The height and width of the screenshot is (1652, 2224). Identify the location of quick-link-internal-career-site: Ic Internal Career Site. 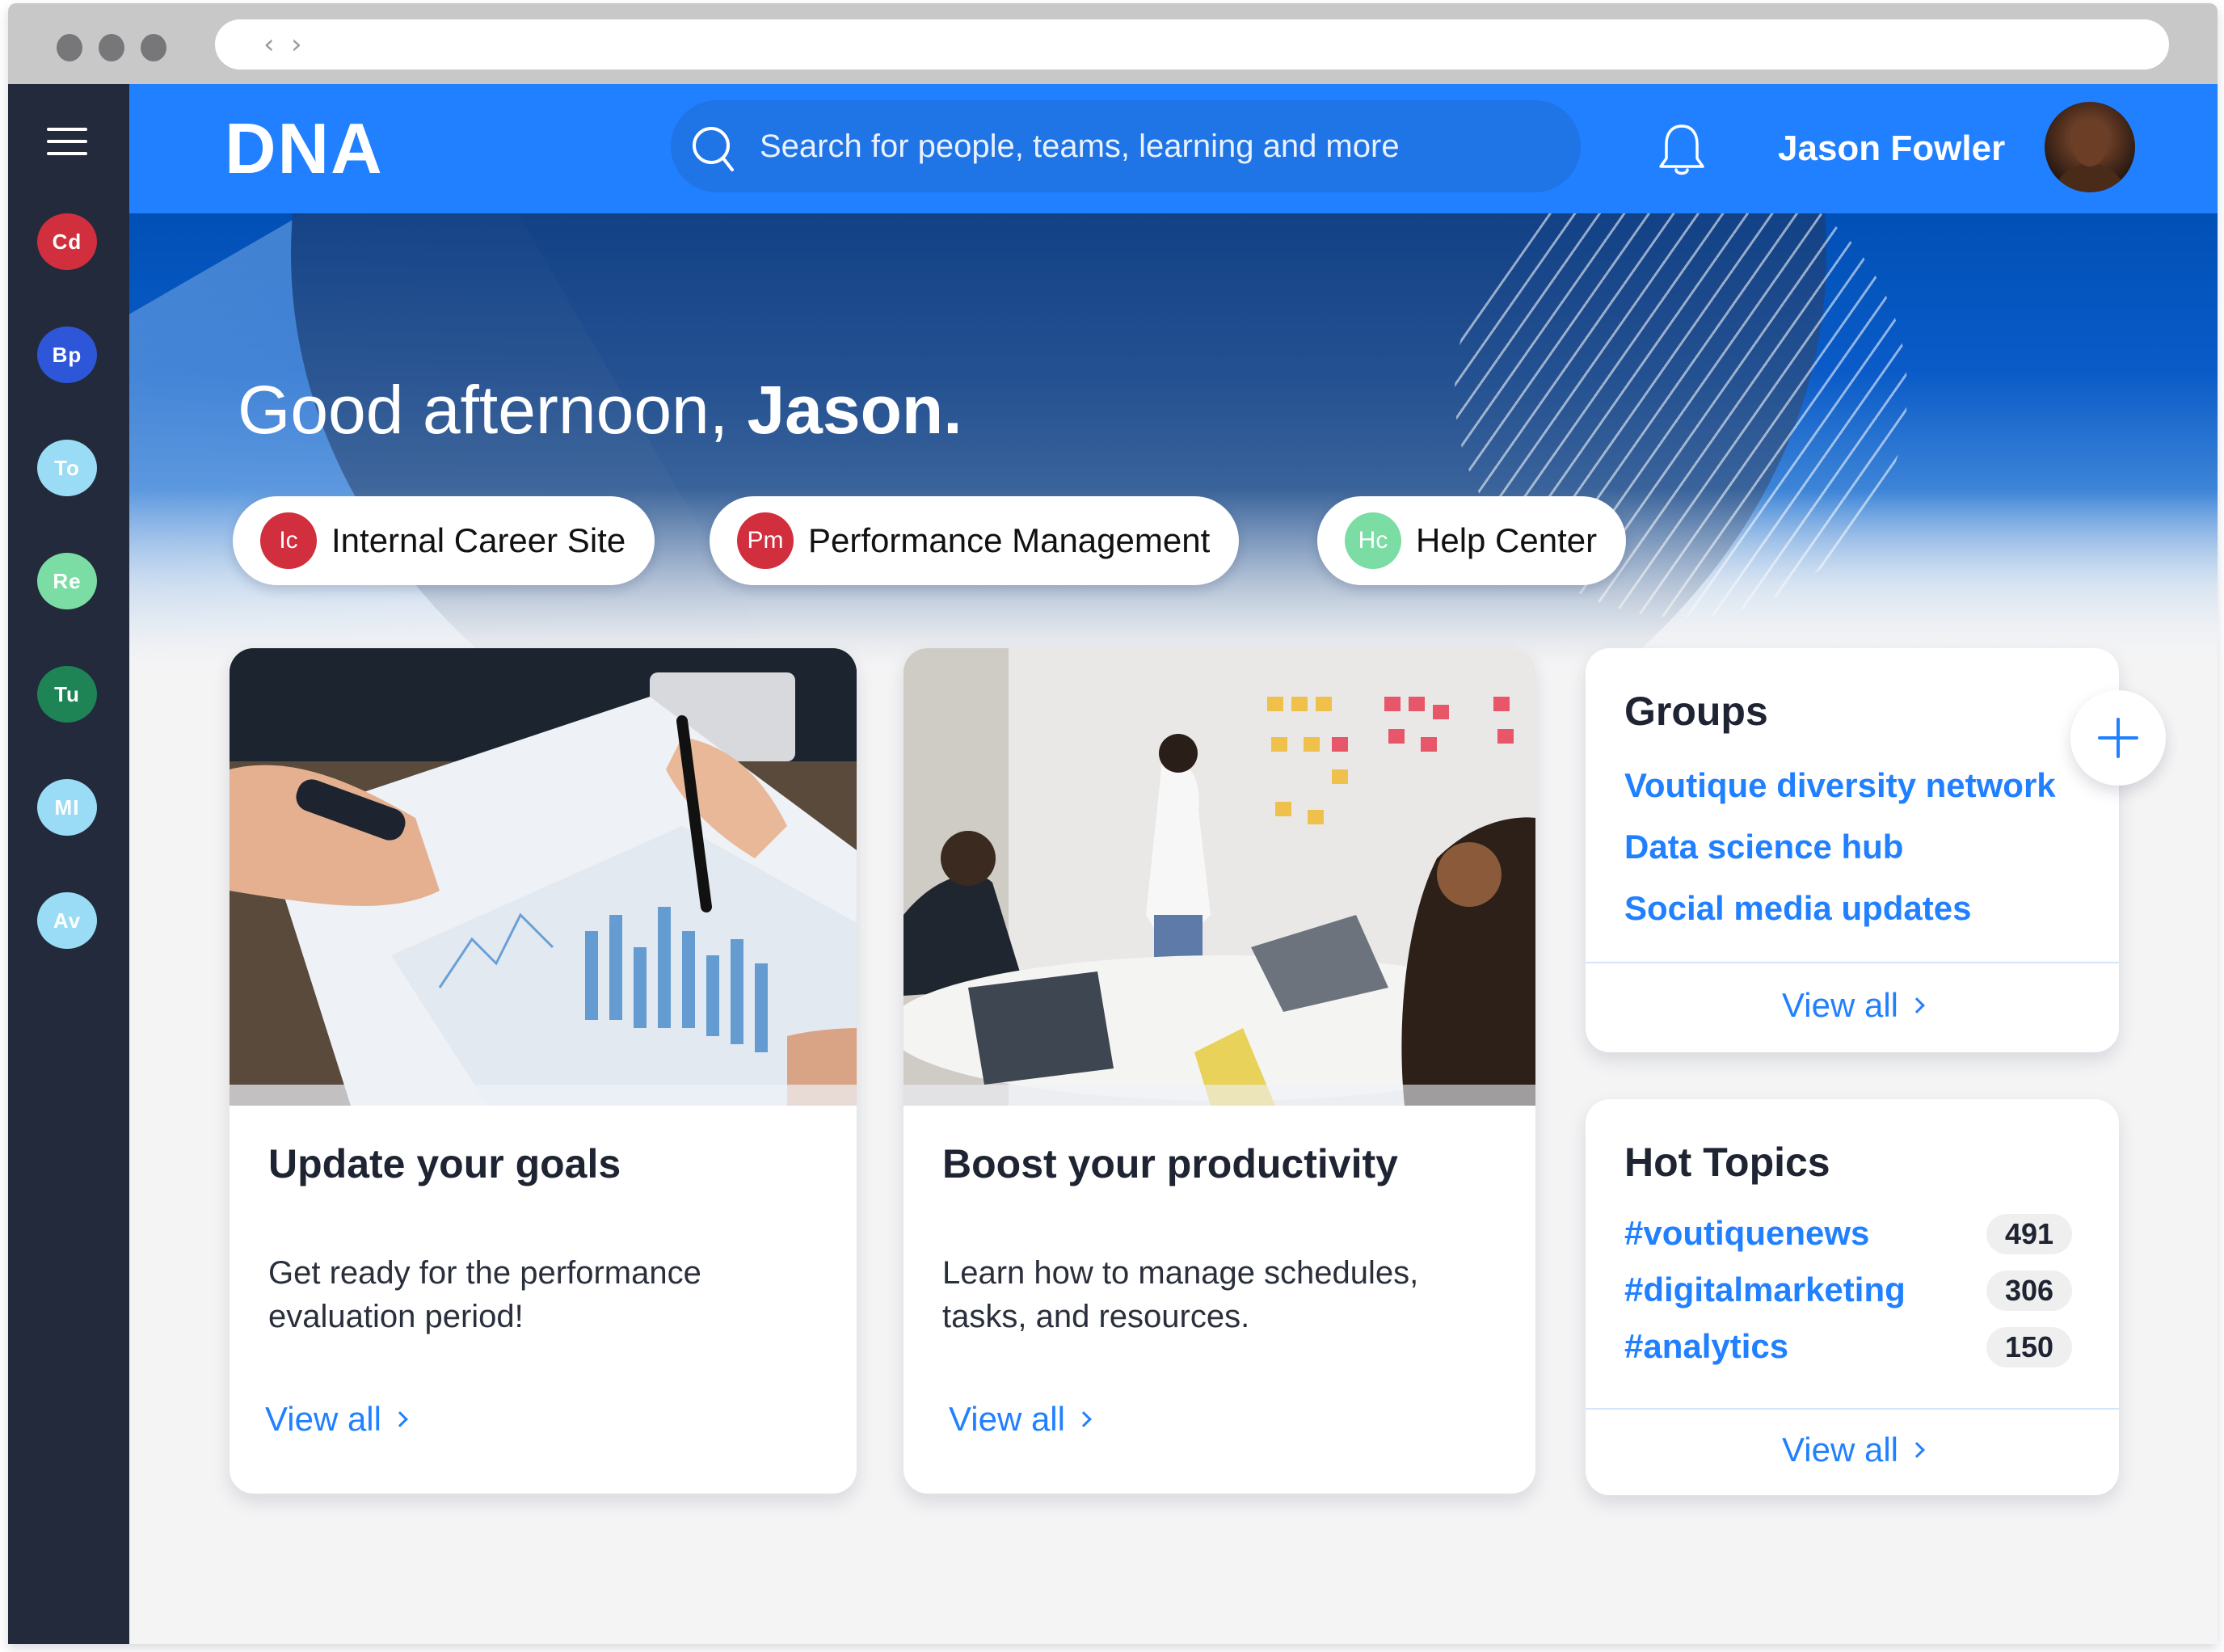
(444, 540).